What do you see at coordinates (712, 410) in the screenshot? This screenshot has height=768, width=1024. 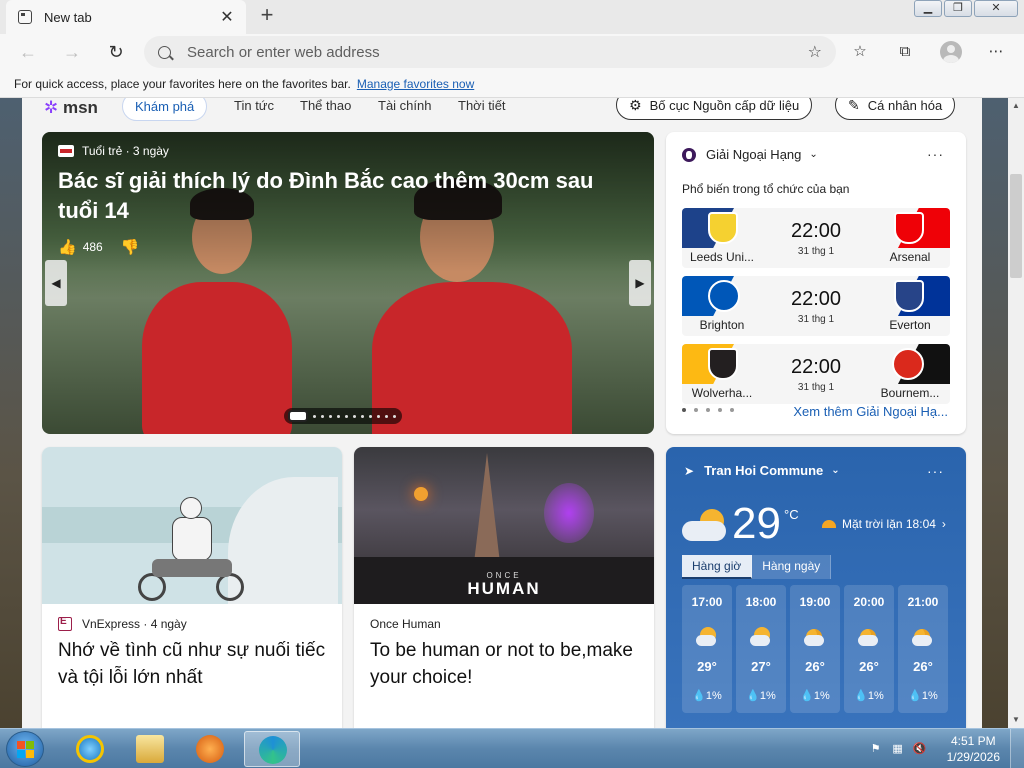 I see `sport-pager` at bounding box center [712, 410].